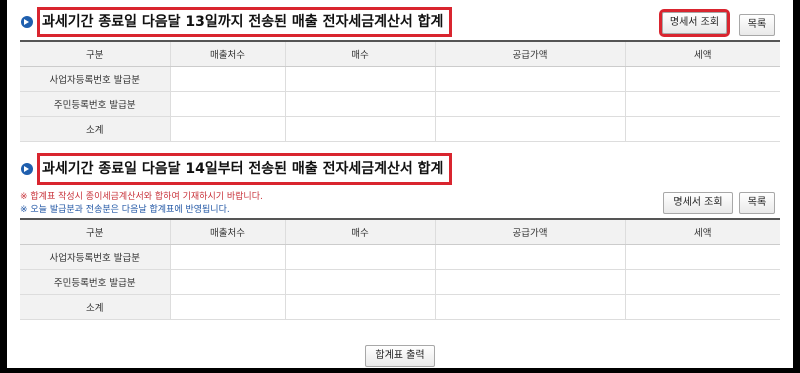 The image size is (800, 373). What do you see at coordinates (141, 197) in the screenshot?
I see `notice-line-1: ※ 합계표 작성시 종이세금계산서와 합하여 기재하시기 바랍니다.` at bounding box center [141, 197].